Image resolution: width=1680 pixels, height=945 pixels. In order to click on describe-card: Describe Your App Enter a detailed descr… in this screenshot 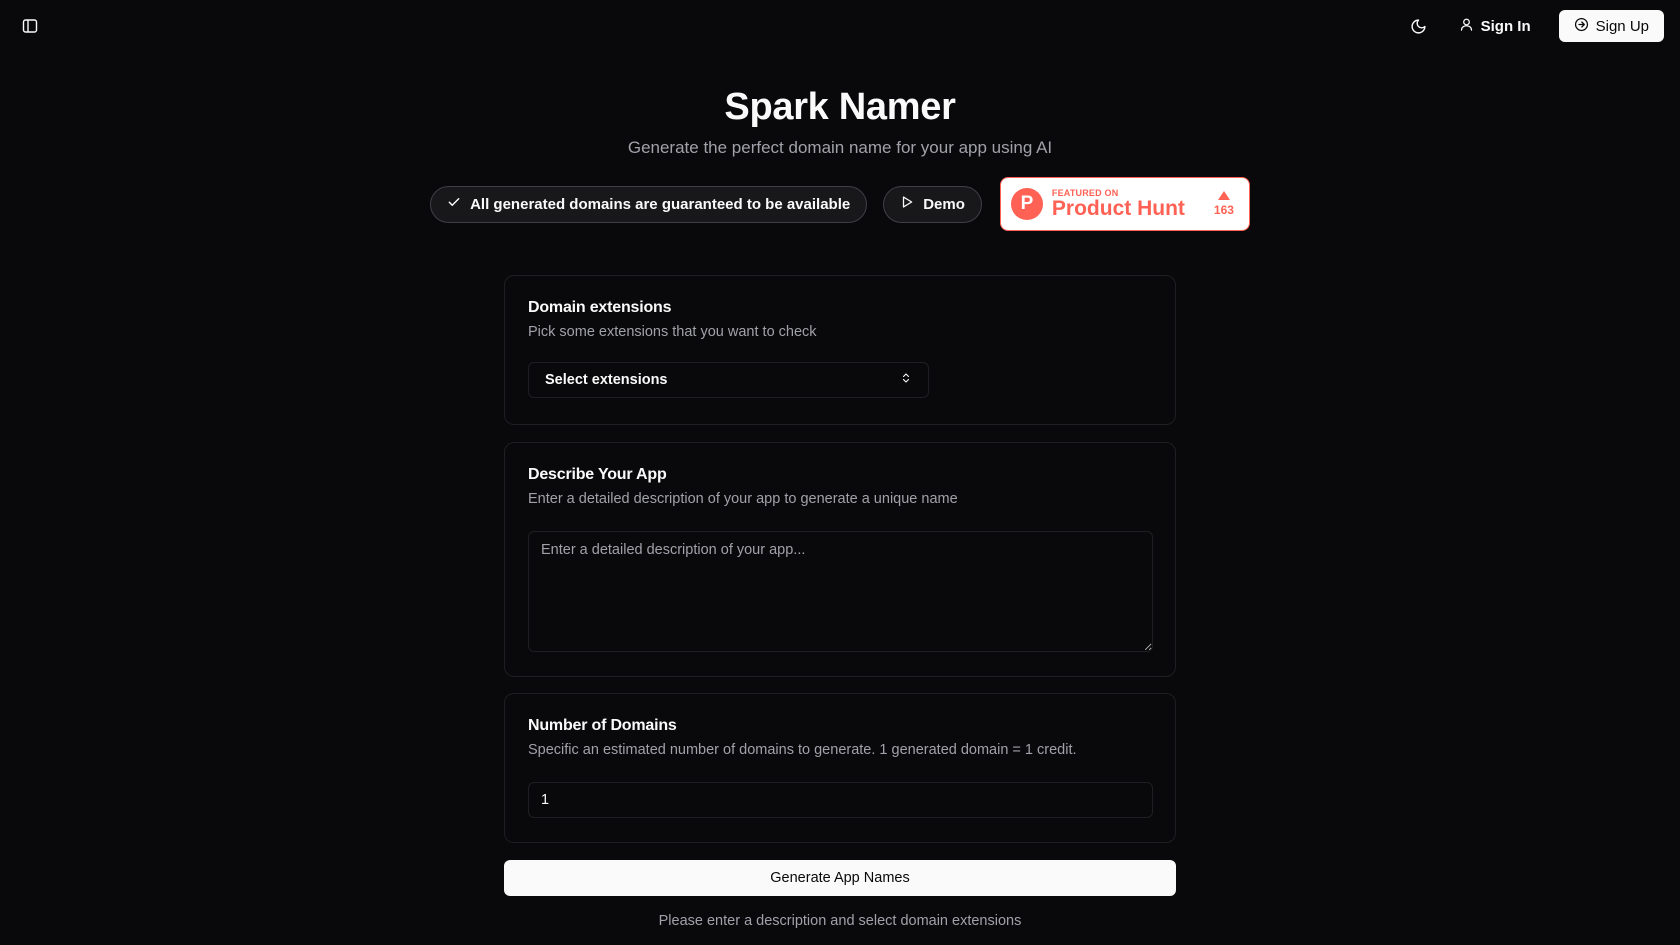, I will do `click(840, 559)`.